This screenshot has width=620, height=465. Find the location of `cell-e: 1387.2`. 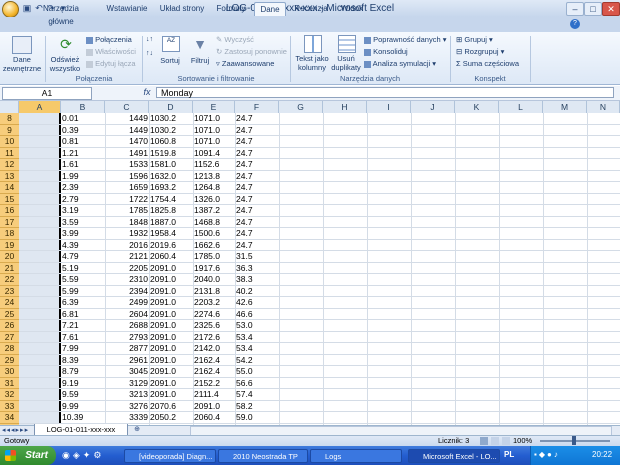

cell-e: 1387.2 is located at coordinates (214, 211).